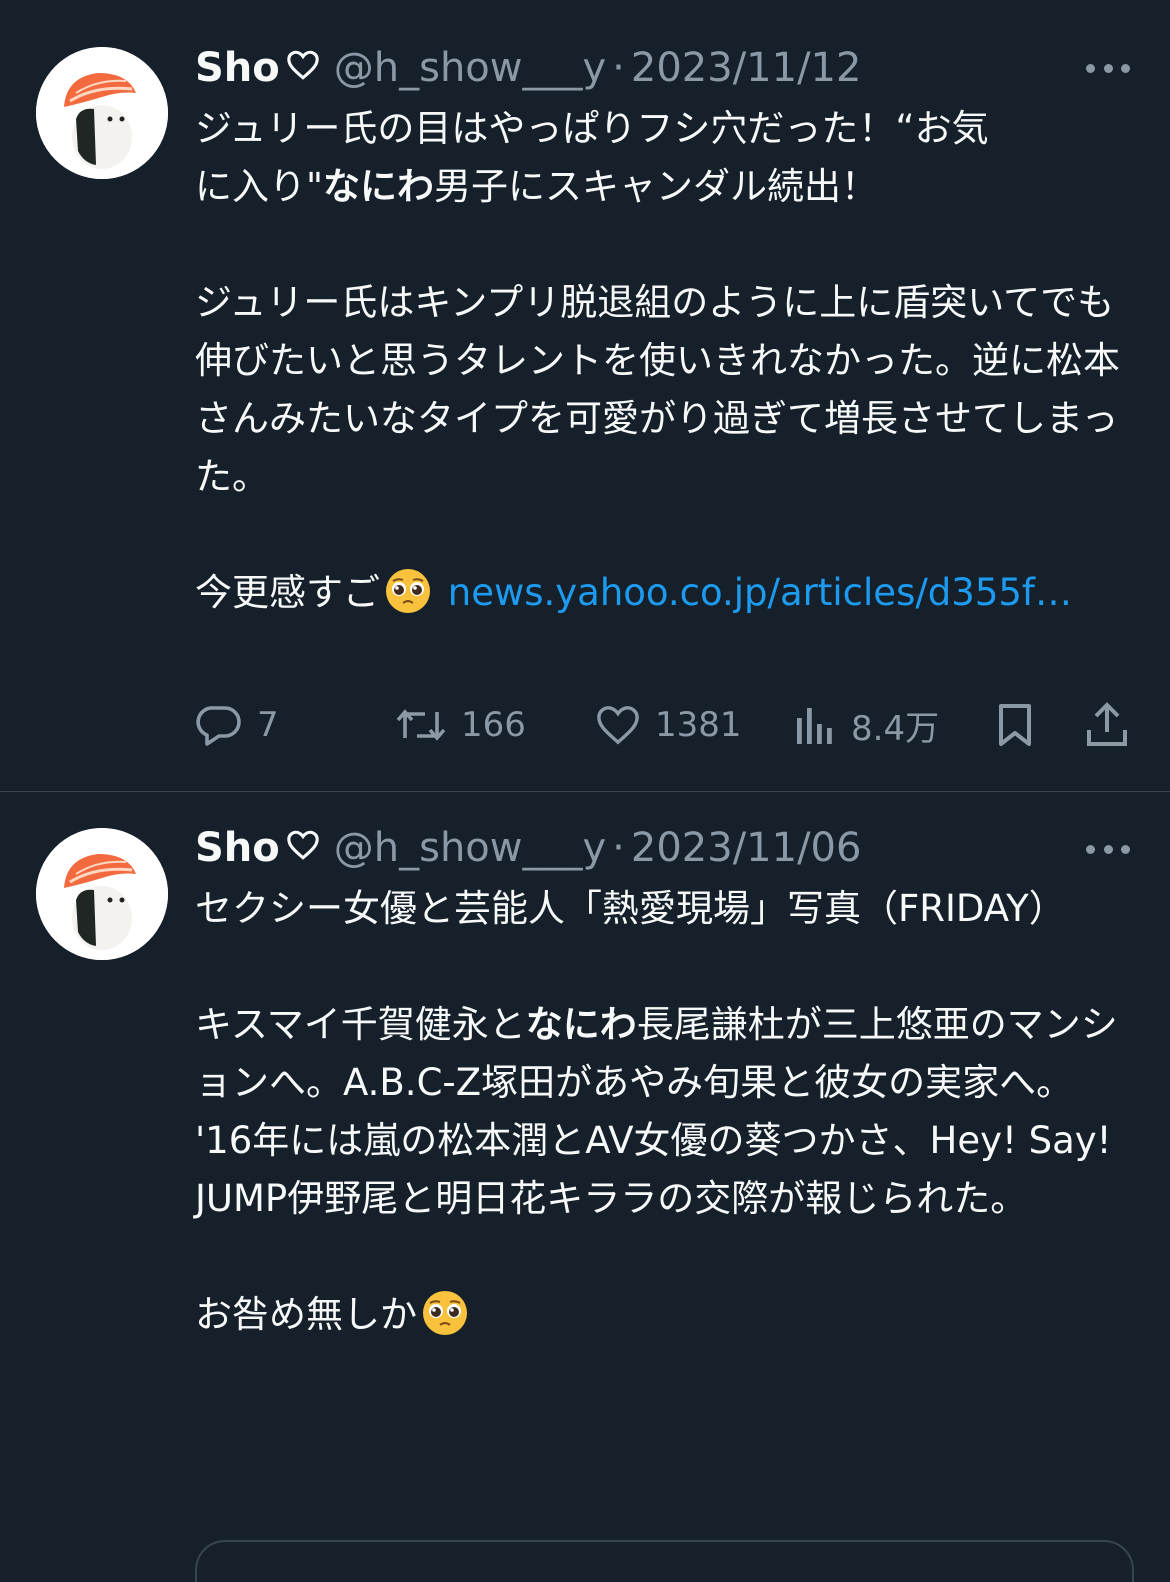 The width and height of the screenshot is (1170, 1582). I want to click on text-segment: お咎め無しか, so click(306, 1314).